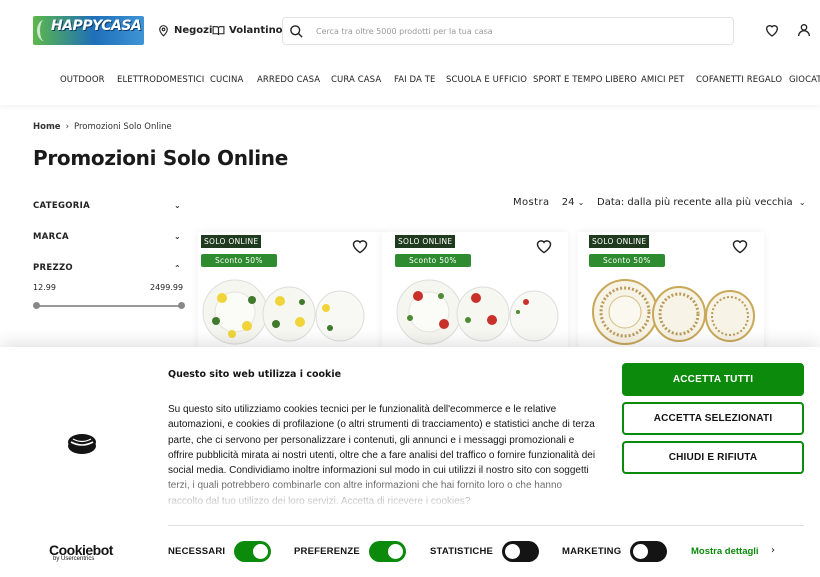  Describe the element at coordinates (283, 312) in the screenshot. I see `product-image-lemon-plates` at that location.